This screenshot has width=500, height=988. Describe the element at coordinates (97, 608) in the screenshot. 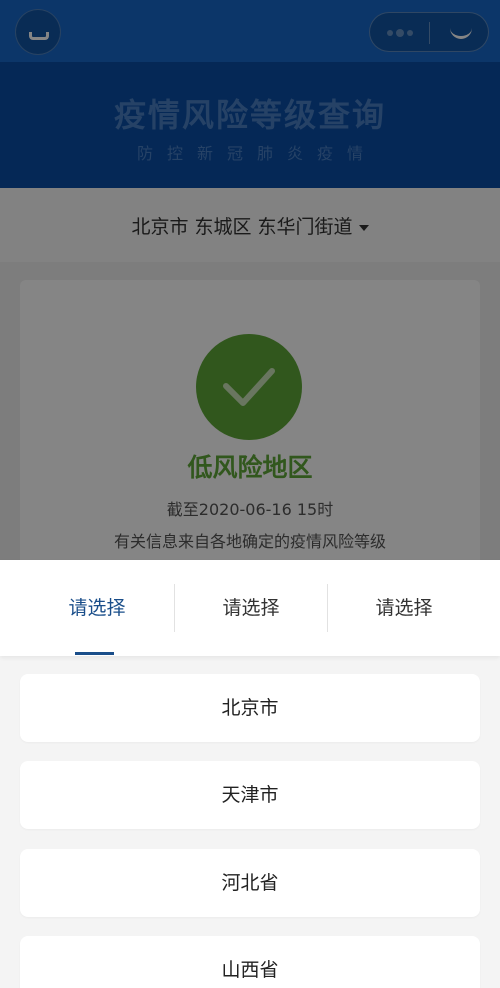

I see `tab-province: 请选择` at that location.